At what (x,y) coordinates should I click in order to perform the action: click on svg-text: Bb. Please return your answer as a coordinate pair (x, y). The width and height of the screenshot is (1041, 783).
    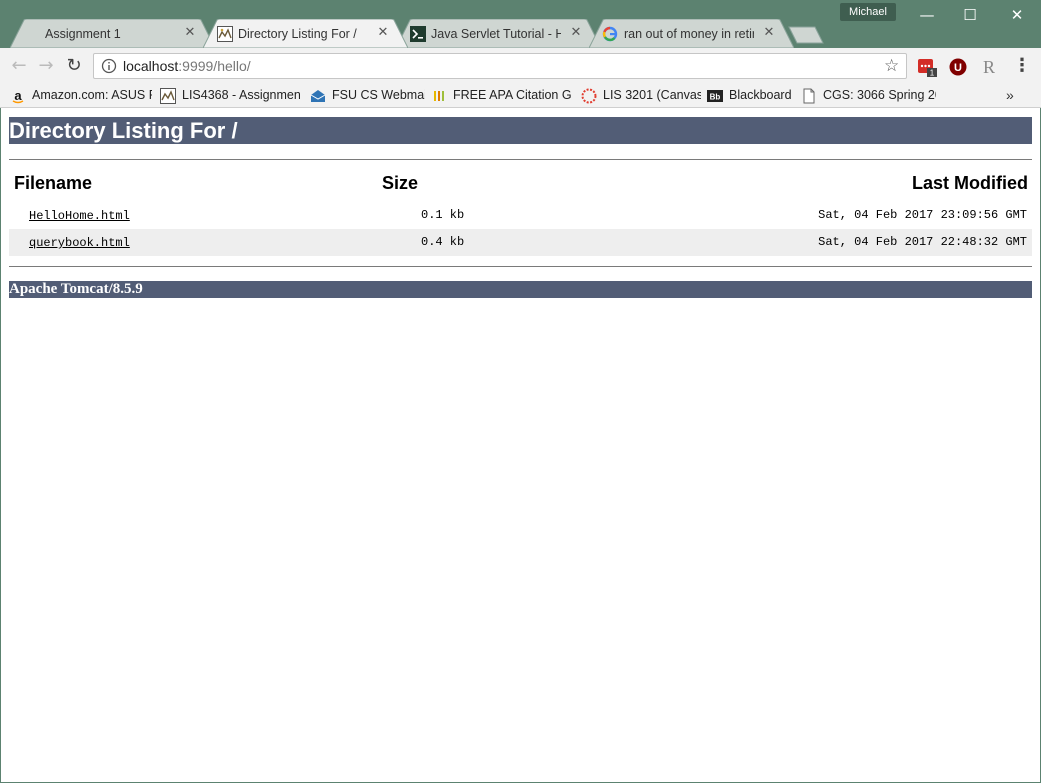
    Looking at the image, I should click on (715, 97).